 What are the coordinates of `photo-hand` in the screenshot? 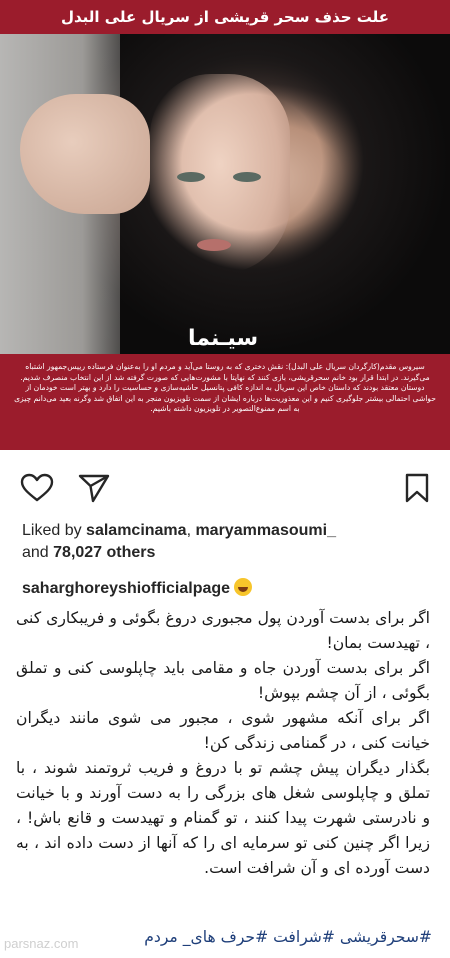 It's located at (85, 154).